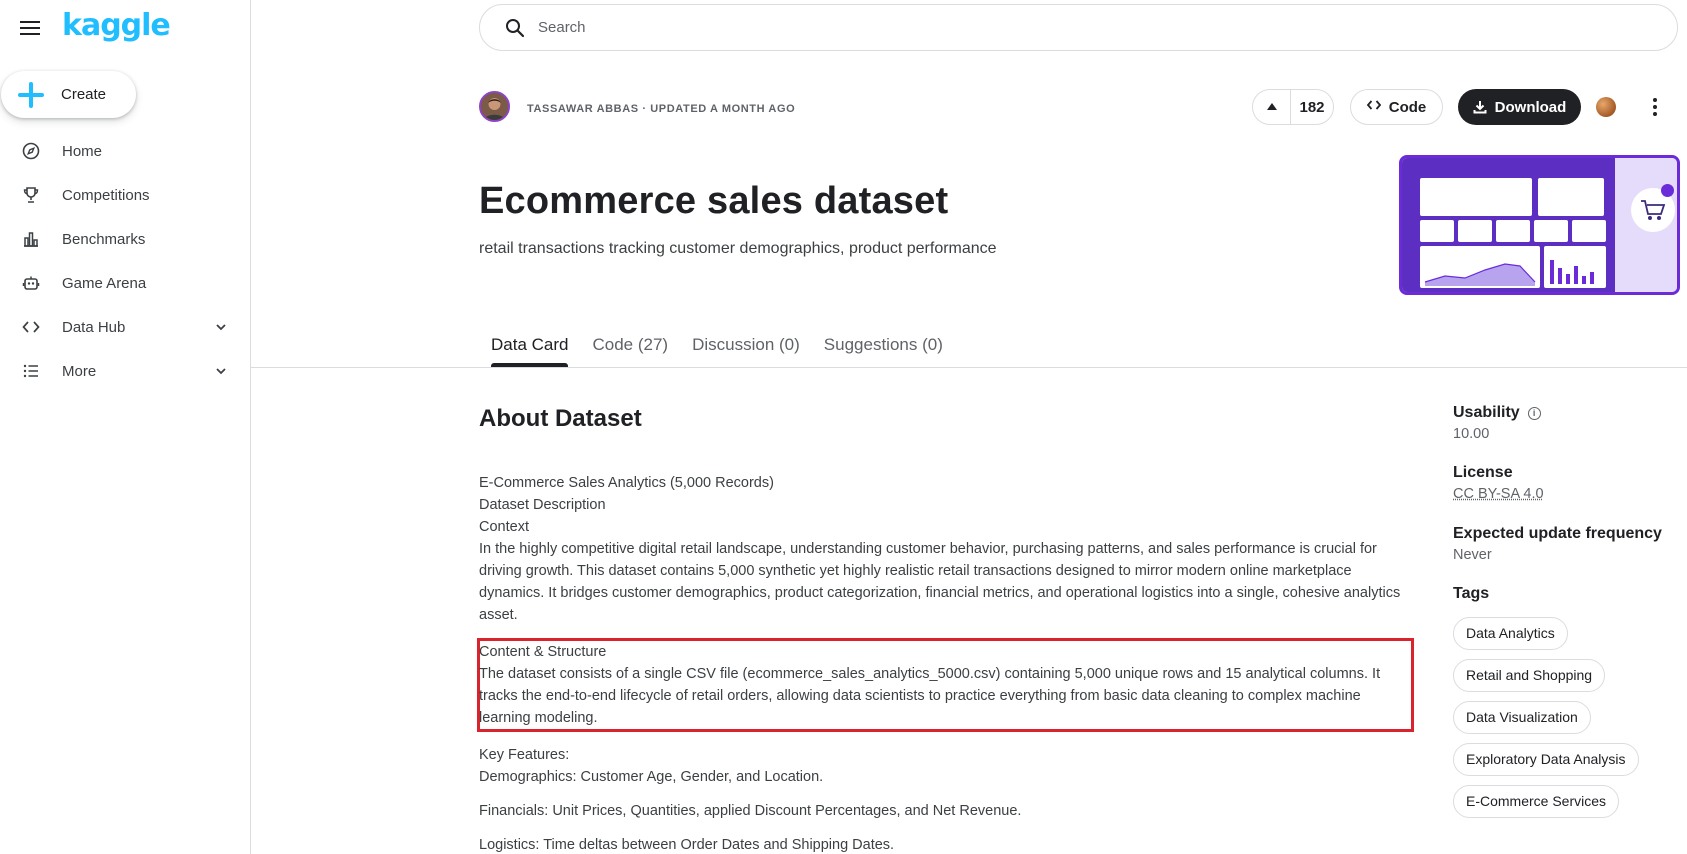 This screenshot has height=854, width=1687. Describe the element at coordinates (1508, 225) in the screenshot. I see `thumbnail-dashboard` at that location.